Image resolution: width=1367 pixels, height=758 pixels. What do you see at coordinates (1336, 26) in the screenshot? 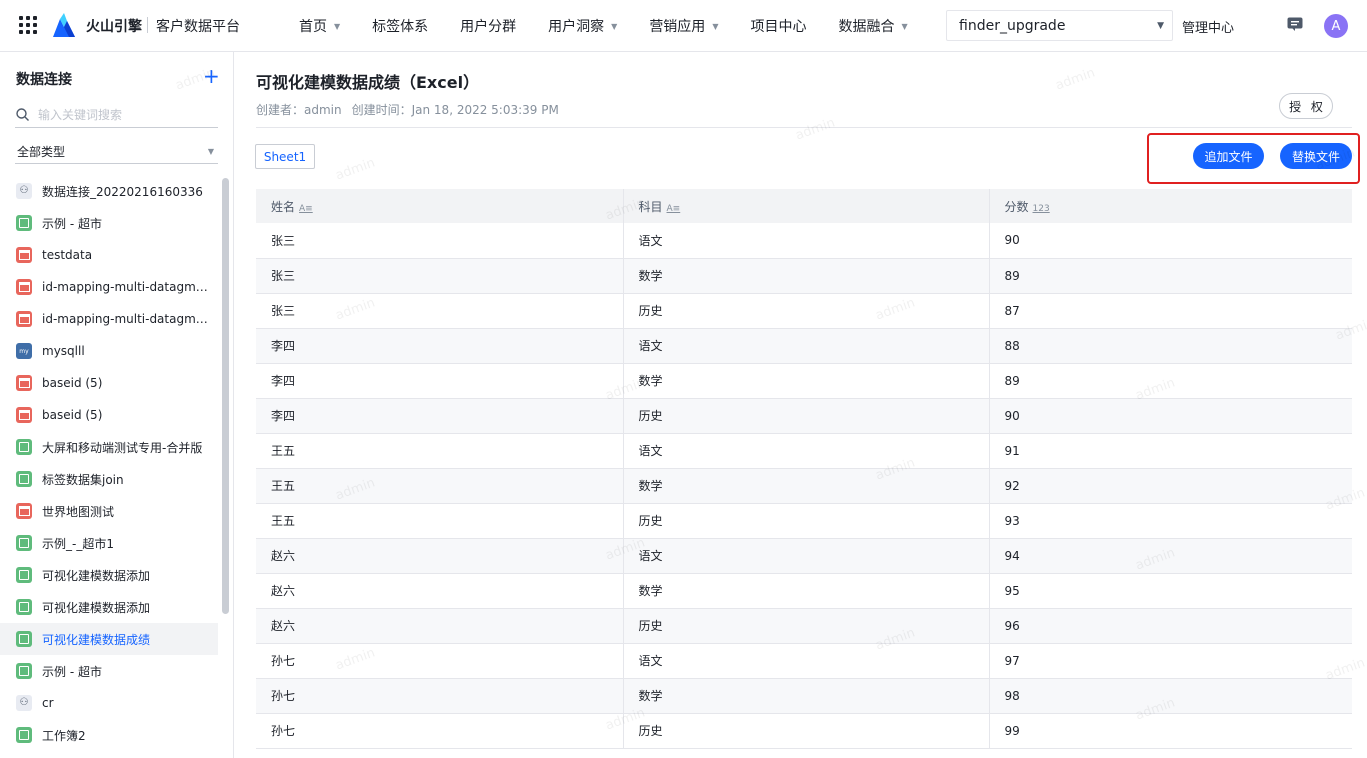
I see `avatar: A` at bounding box center [1336, 26].